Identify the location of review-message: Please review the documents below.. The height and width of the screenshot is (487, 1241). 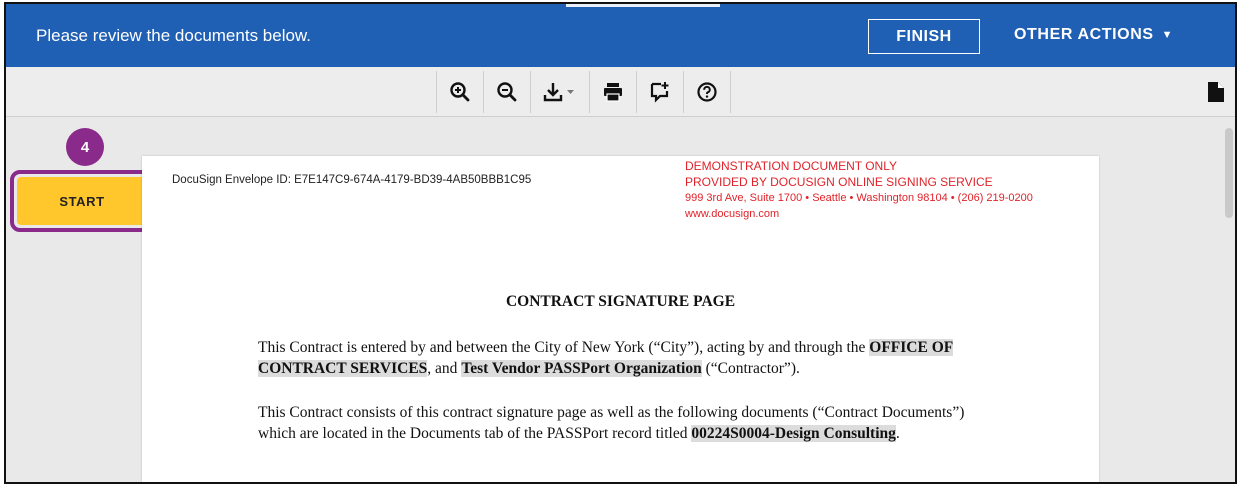
(173, 35).